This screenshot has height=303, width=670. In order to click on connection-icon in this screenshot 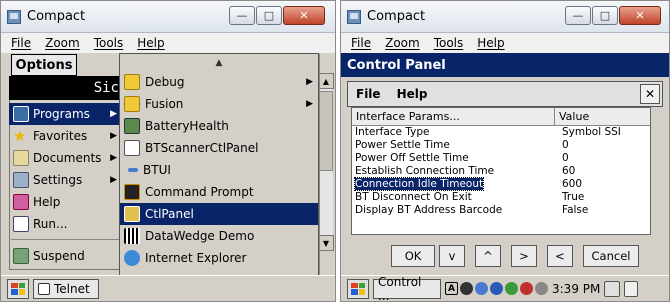, I will do `click(481, 288)`.